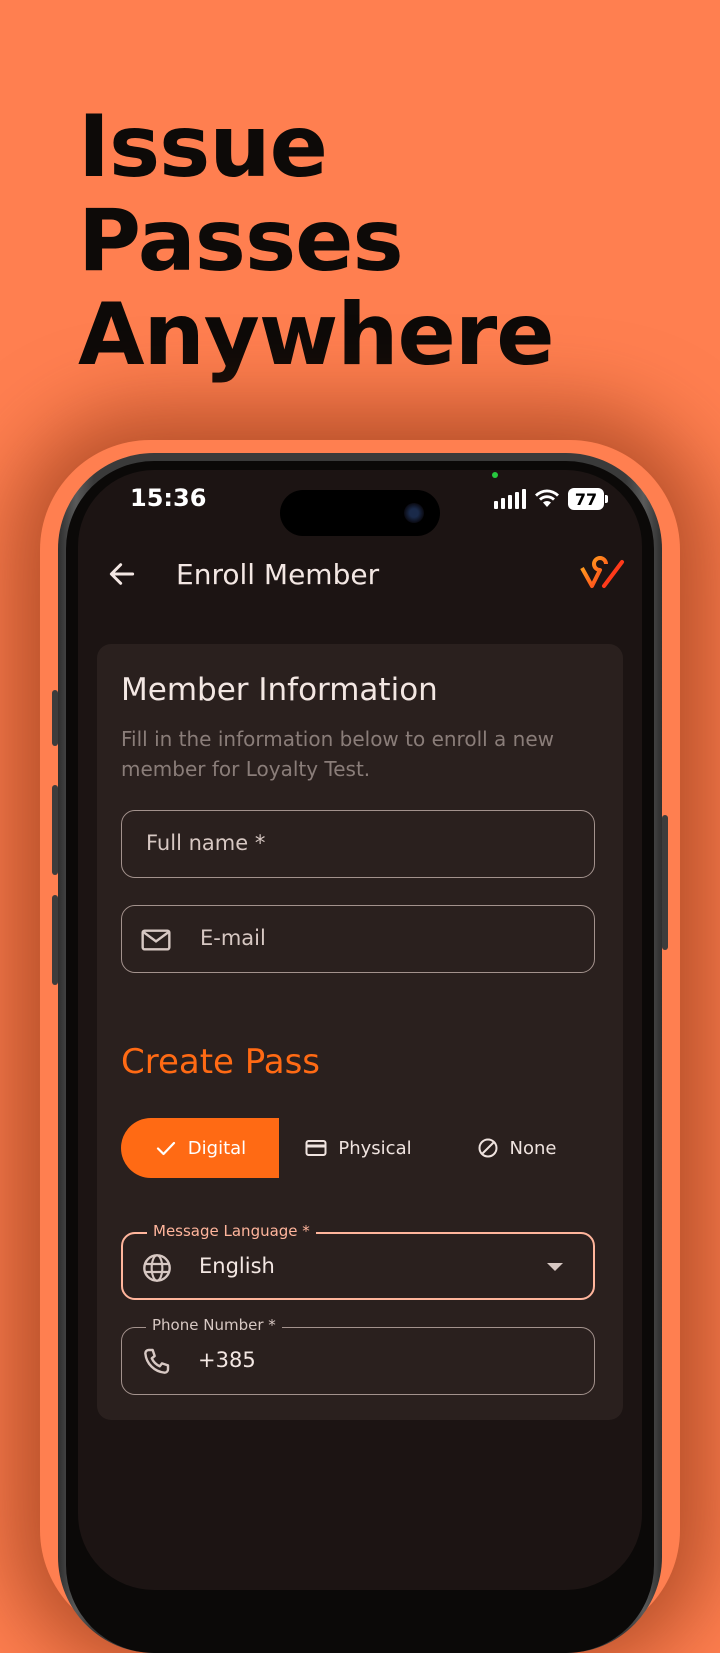  I want to click on side-button-action, so click(55, 718).